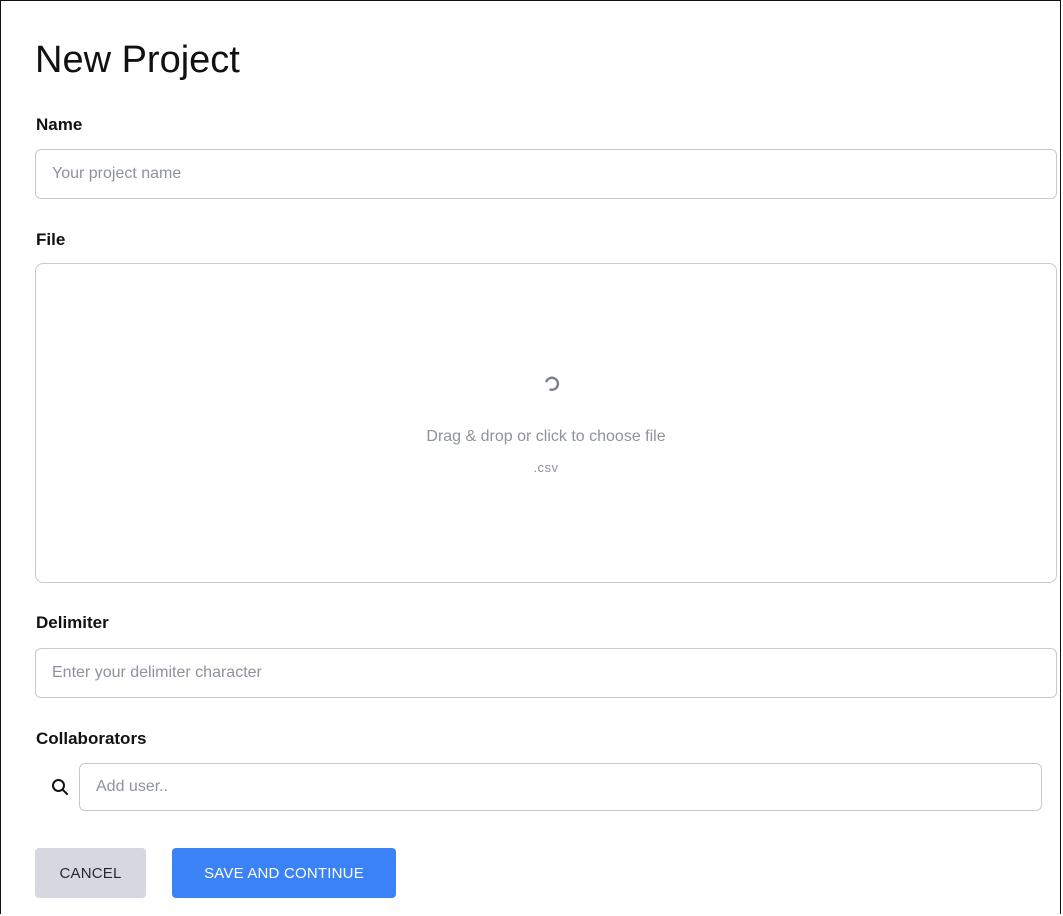 This screenshot has width=1063, height=916. I want to click on cancel-button: CANCEL, so click(90, 873).